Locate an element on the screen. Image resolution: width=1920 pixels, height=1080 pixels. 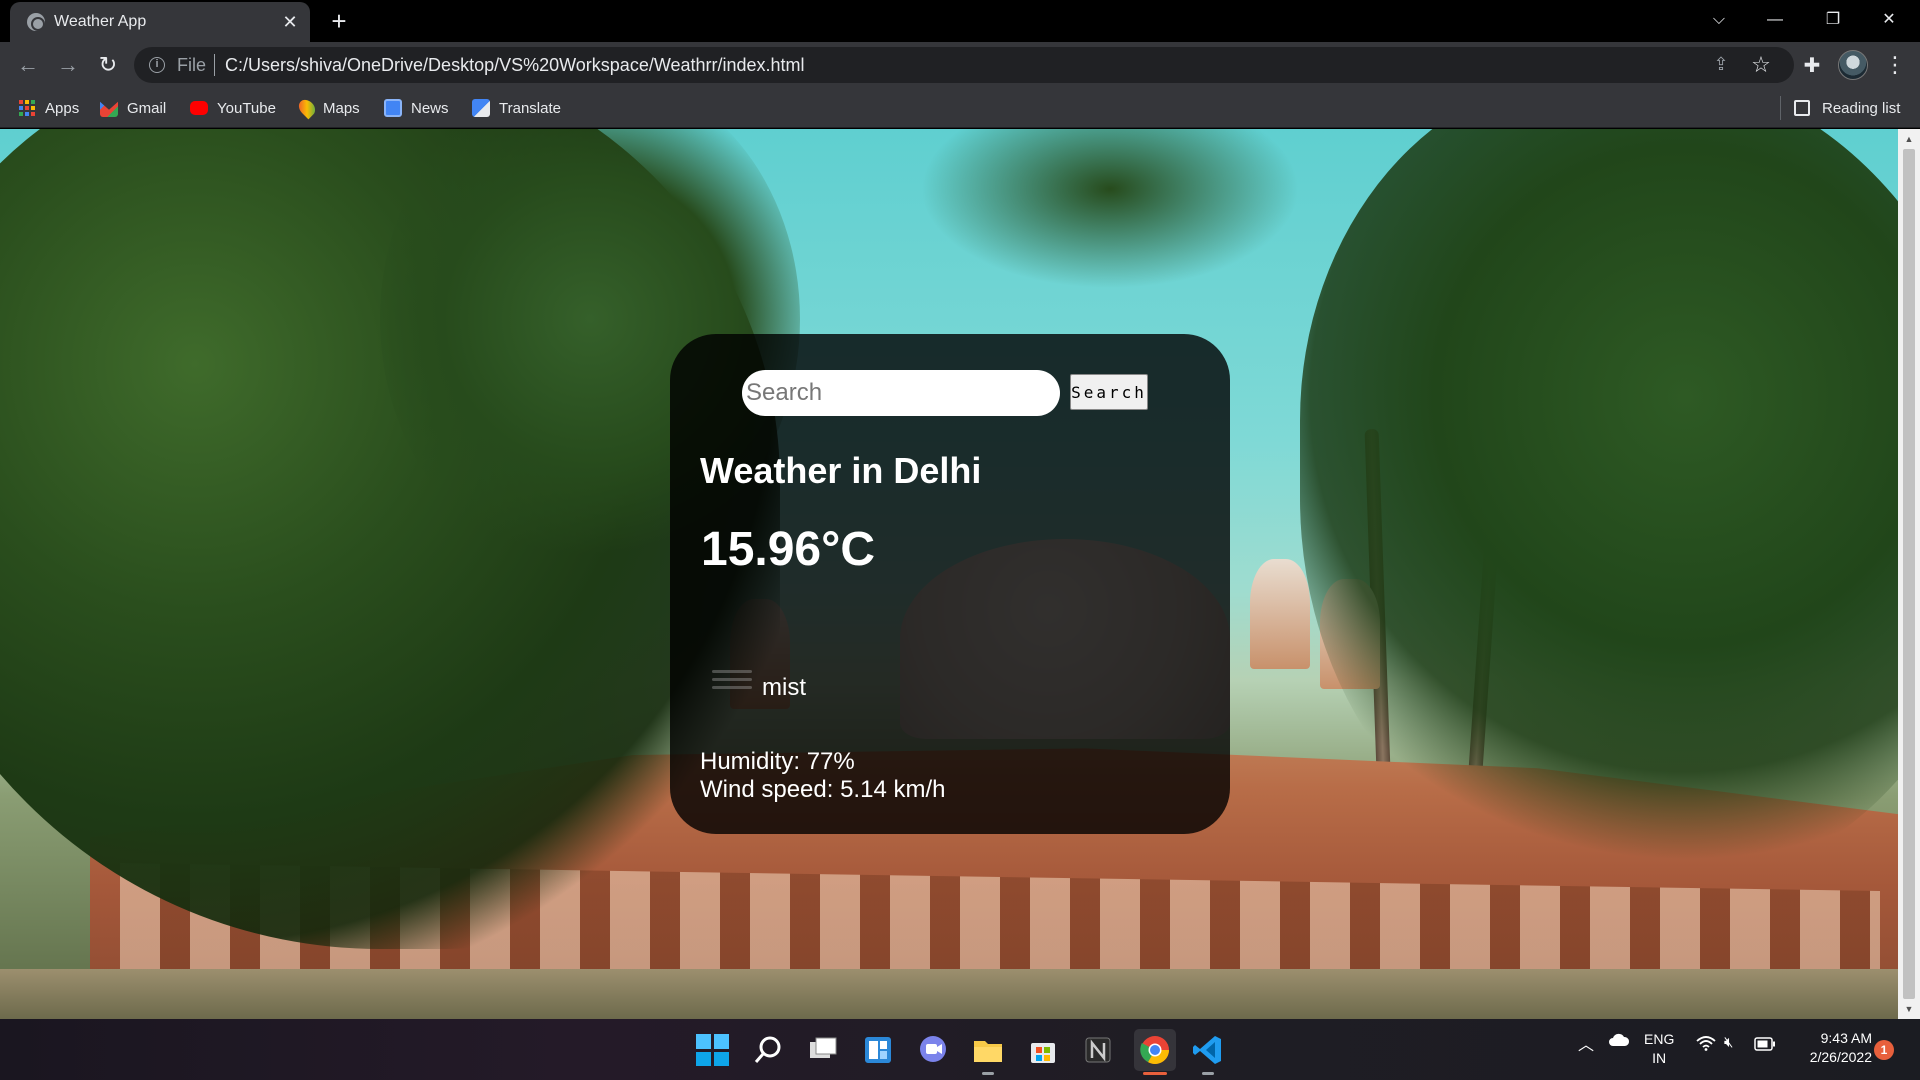
bookmark-gmail: Gmail is located at coordinates (133, 108).